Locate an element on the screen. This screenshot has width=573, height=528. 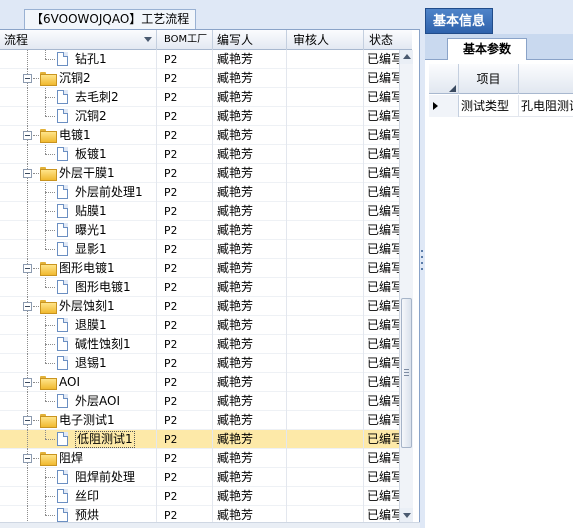
tree-cell: 阻焊前处理 is located at coordinates (78, 477).